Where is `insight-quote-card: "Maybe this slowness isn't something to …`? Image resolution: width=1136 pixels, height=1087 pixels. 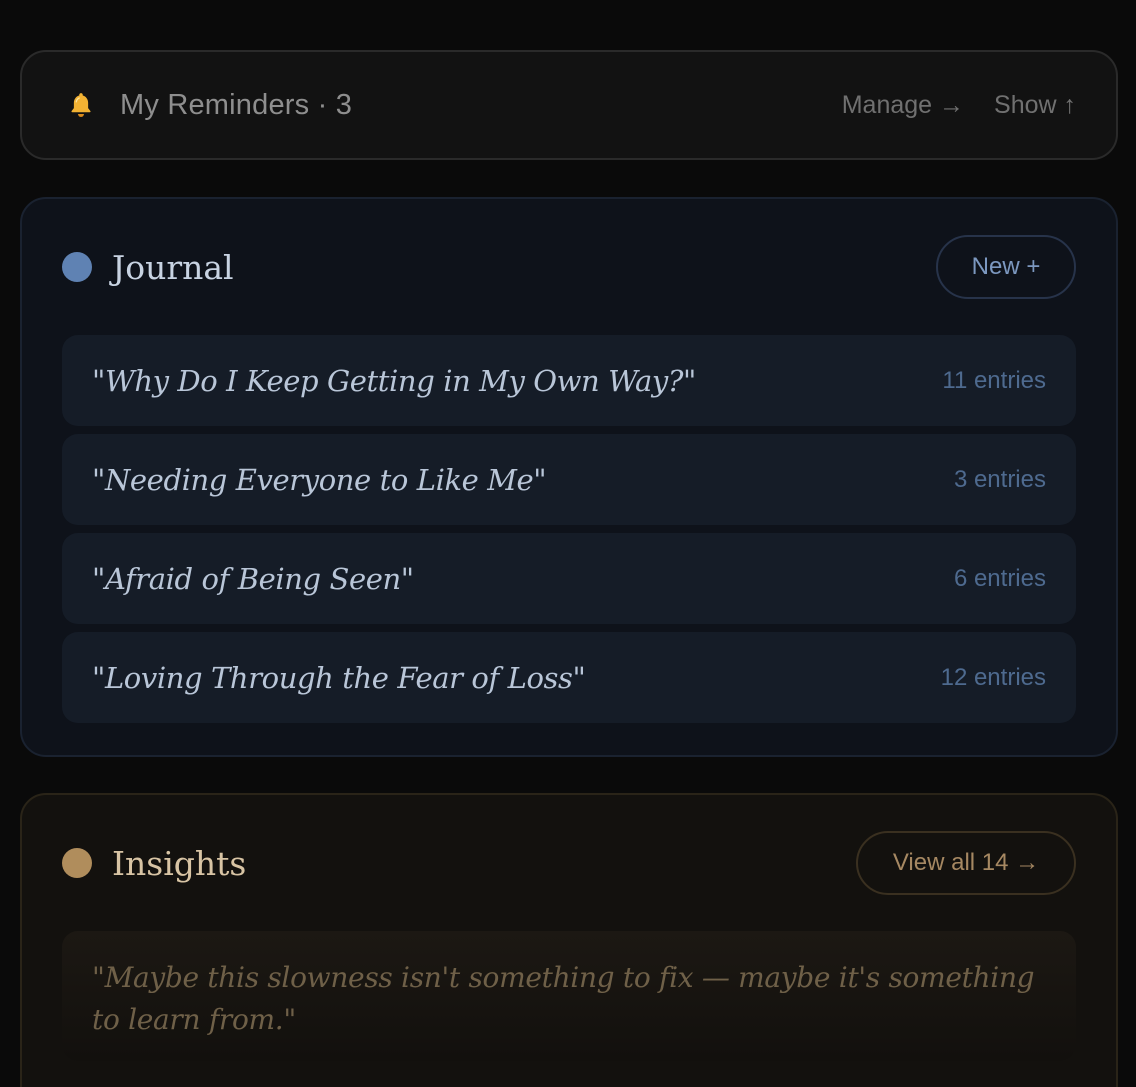 insight-quote-card: "Maybe this slowness isn't something to … is located at coordinates (569, 996).